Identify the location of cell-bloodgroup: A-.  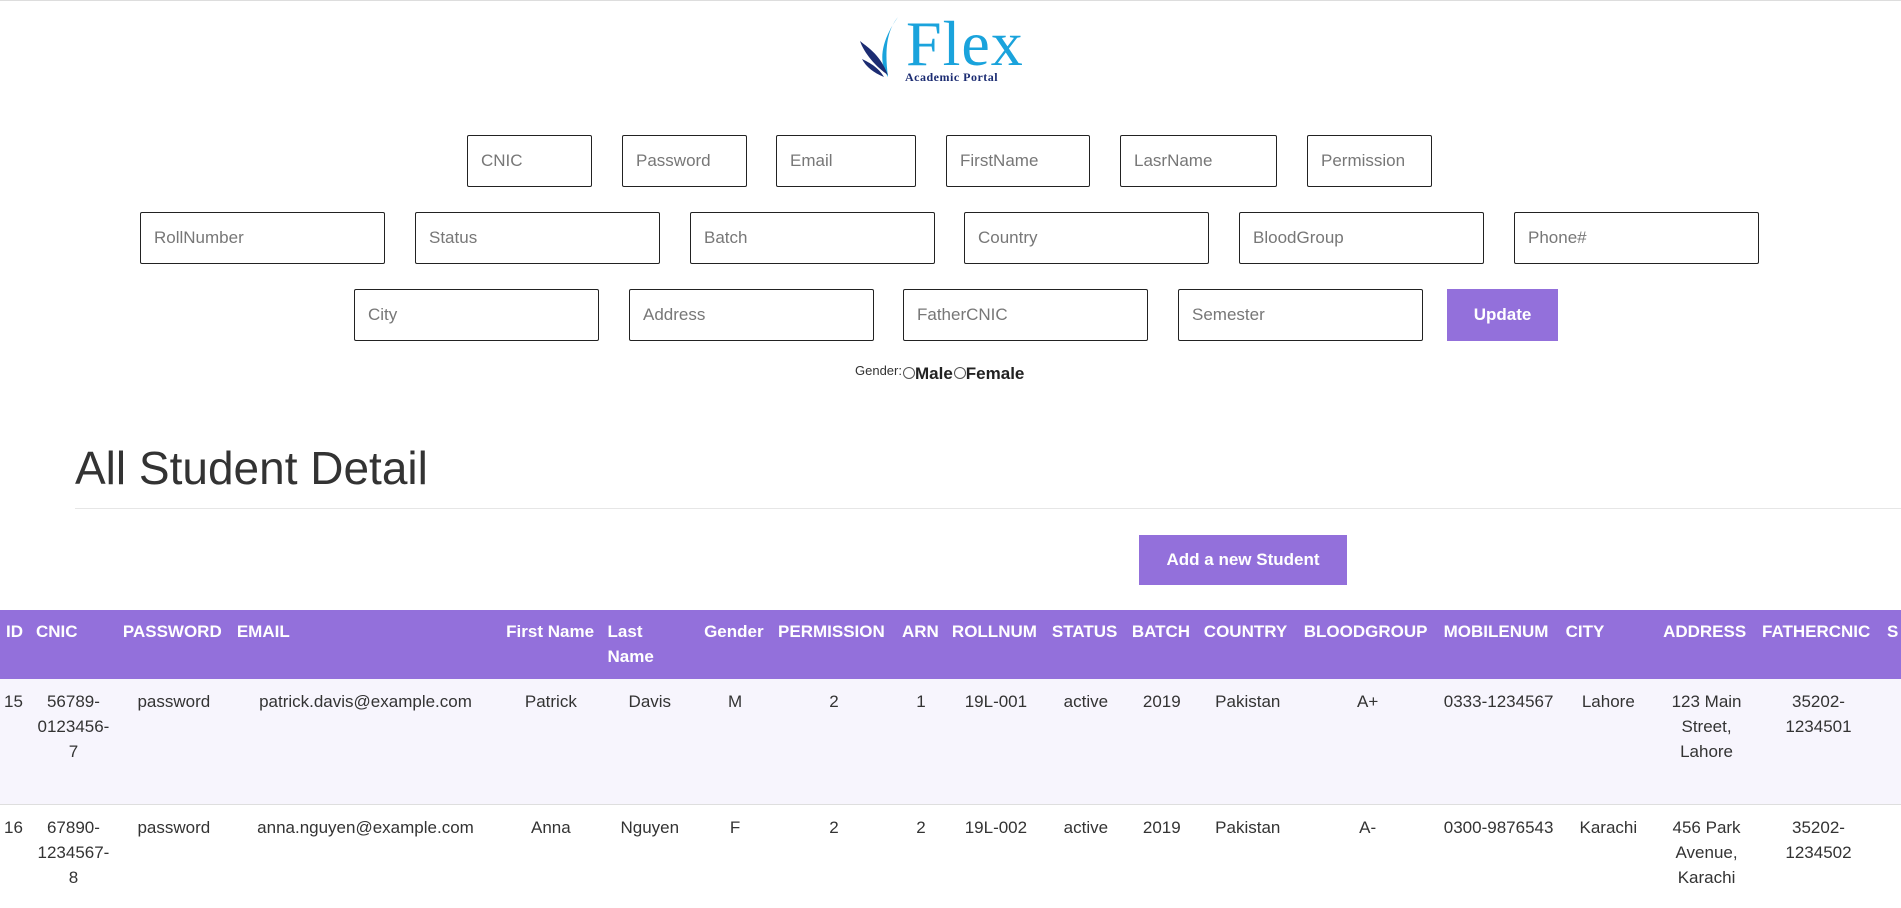
(1367, 856).